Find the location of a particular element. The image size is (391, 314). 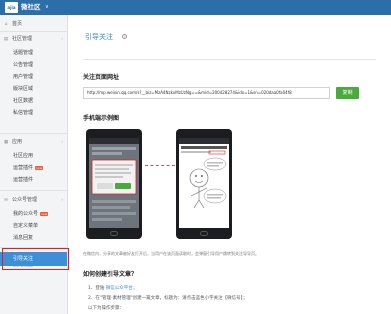

app-logo: ajia is located at coordinates (11, 7).